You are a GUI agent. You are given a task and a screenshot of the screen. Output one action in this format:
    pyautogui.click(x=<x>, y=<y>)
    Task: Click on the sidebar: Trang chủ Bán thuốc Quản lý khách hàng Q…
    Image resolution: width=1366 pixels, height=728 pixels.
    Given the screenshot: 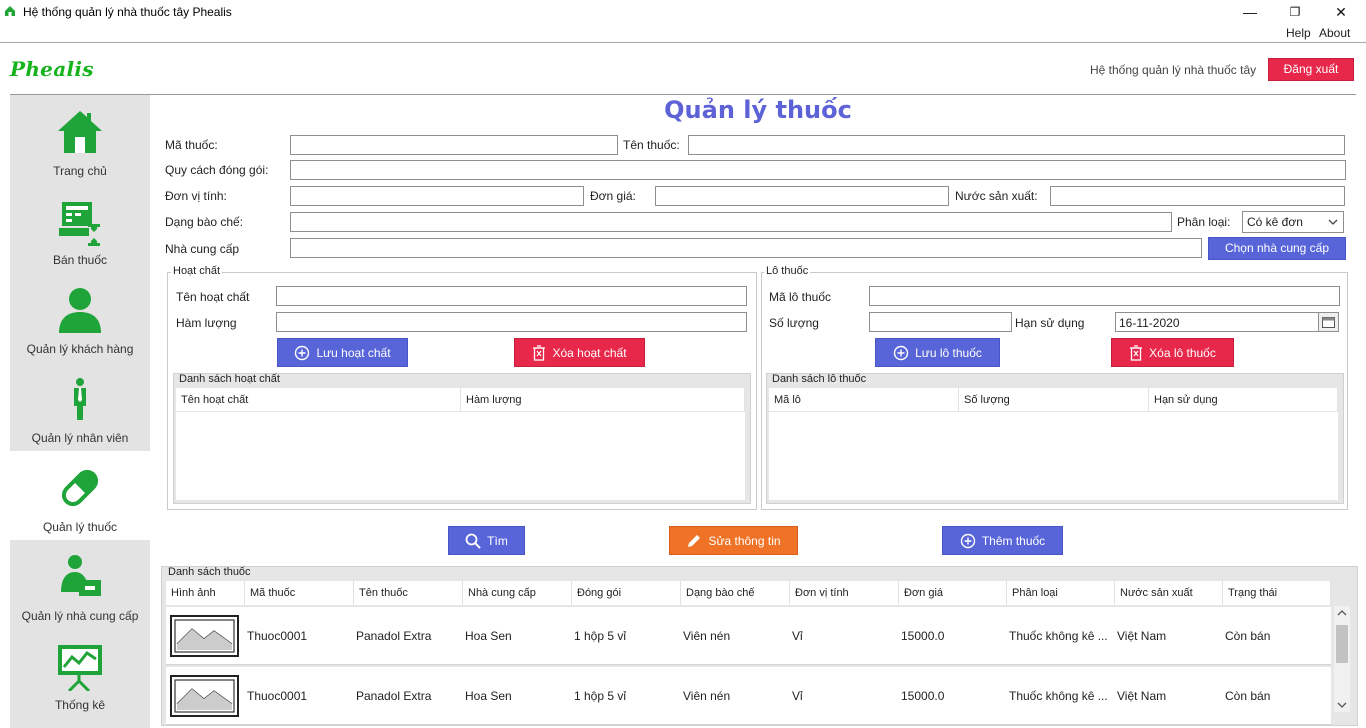 What is the action you would take?
    pyautogui.click(x=80, y=411)
    